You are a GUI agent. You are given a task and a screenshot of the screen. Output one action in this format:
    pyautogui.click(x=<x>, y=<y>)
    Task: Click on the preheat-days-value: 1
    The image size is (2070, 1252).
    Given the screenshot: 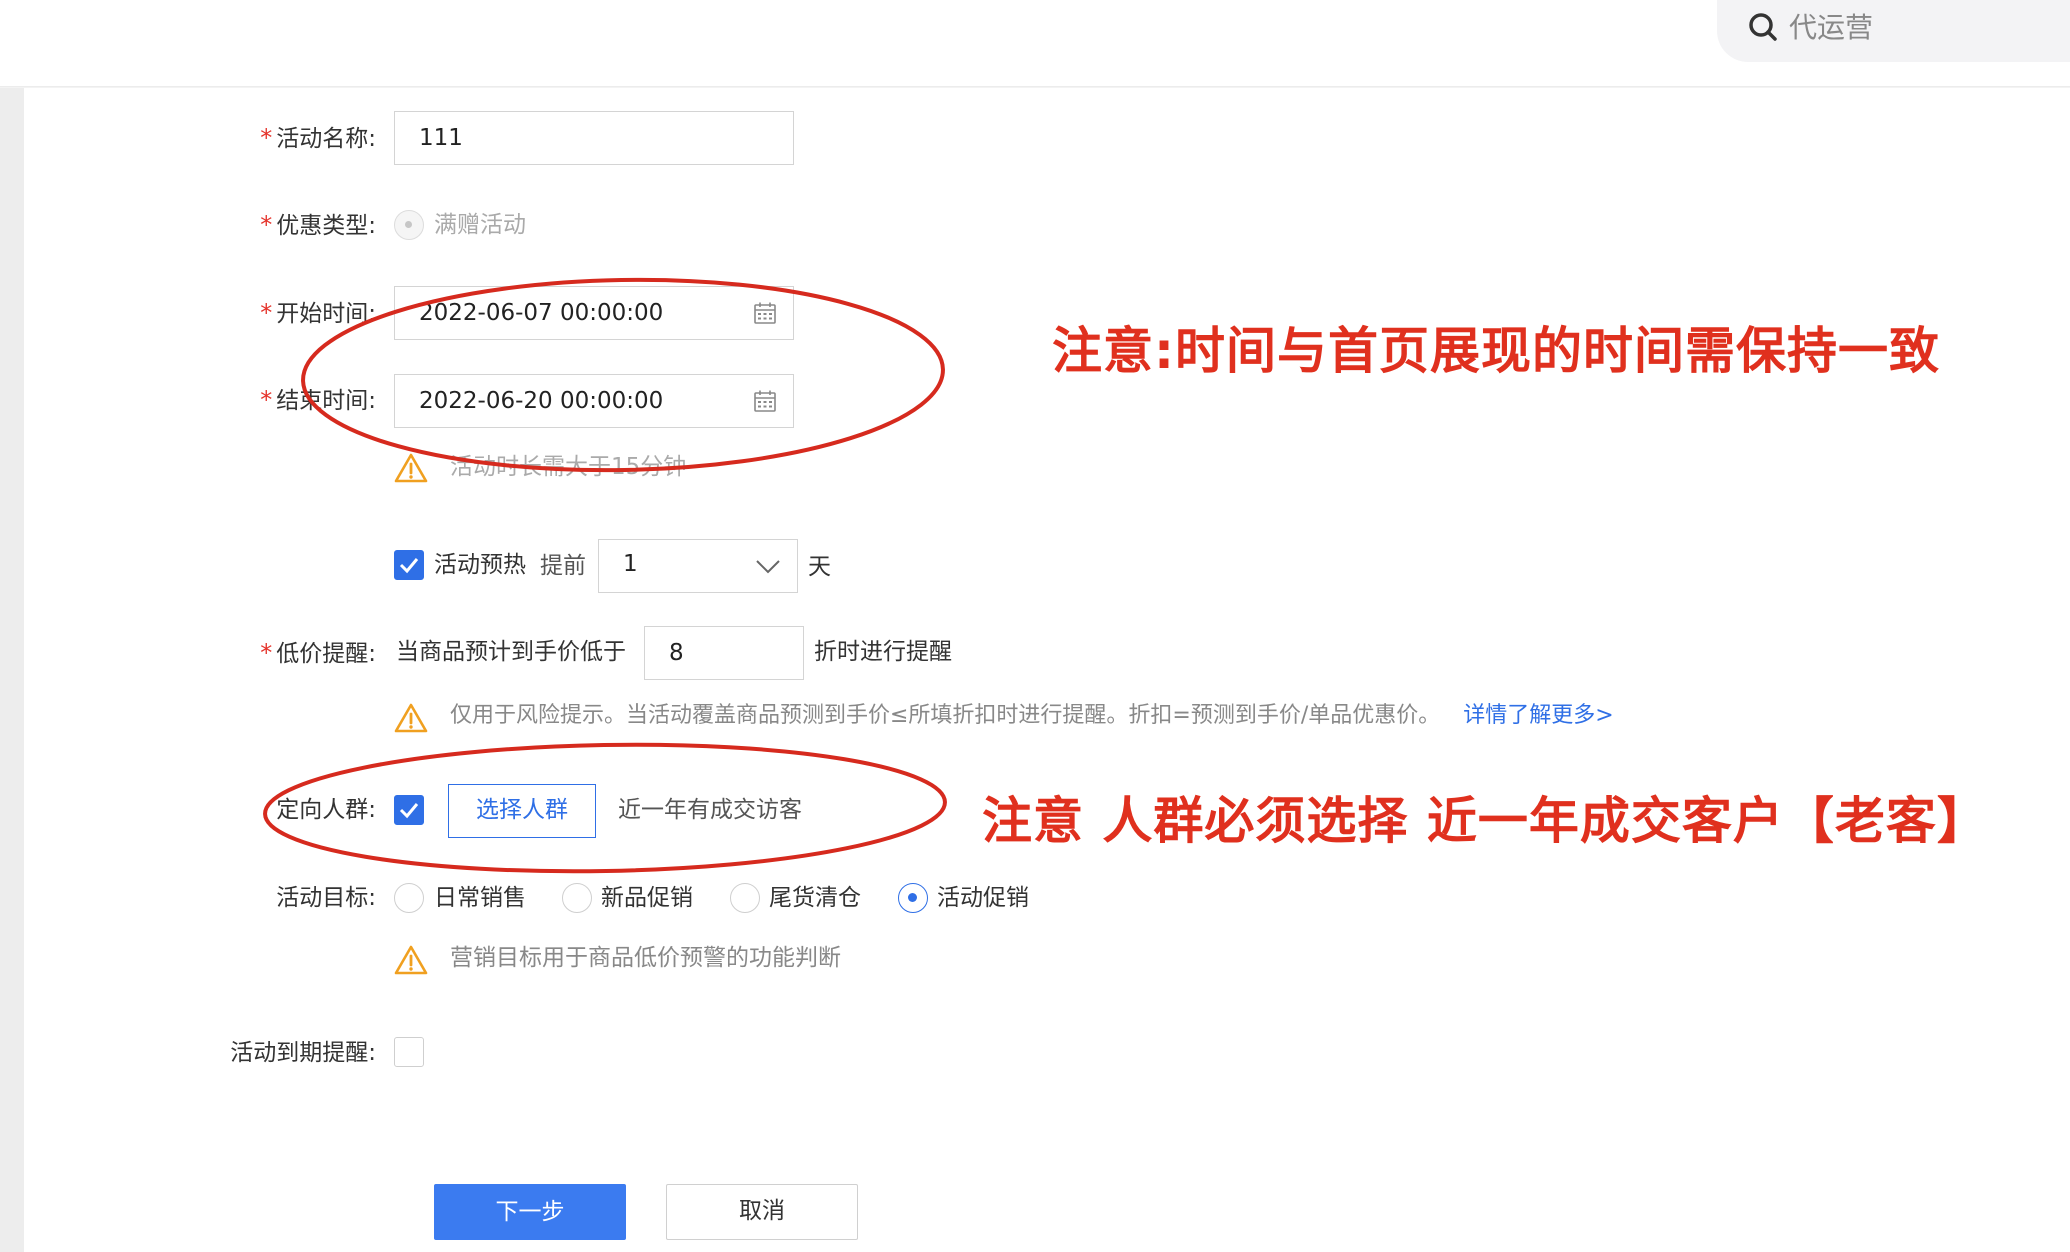 What is the action you would take?
    pyautogui.click(x=630, y=564)
    